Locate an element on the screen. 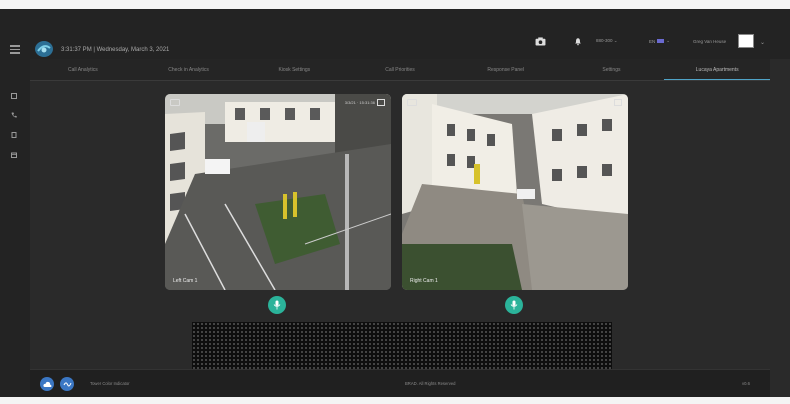 This screenshot has width=790, height=404. sidebar is located at coordinates (15, 228).